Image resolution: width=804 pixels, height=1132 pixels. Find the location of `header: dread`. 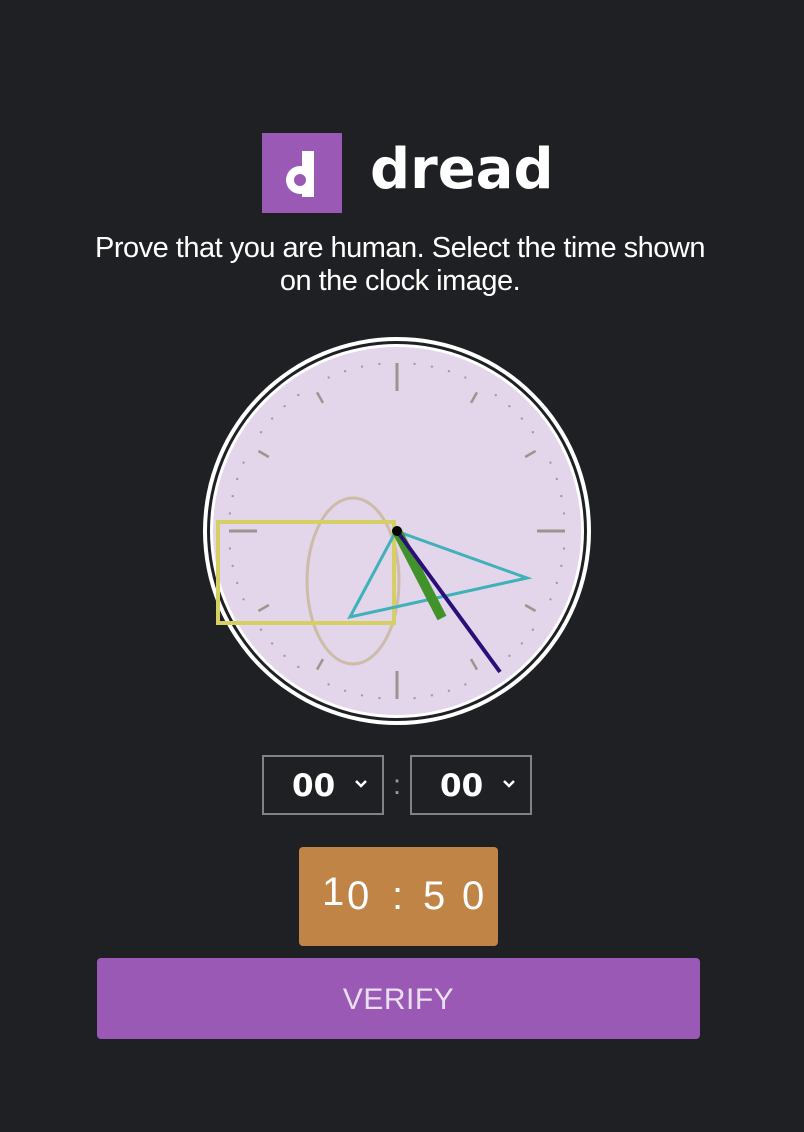

header: dread is located at coordinates (408, 173).